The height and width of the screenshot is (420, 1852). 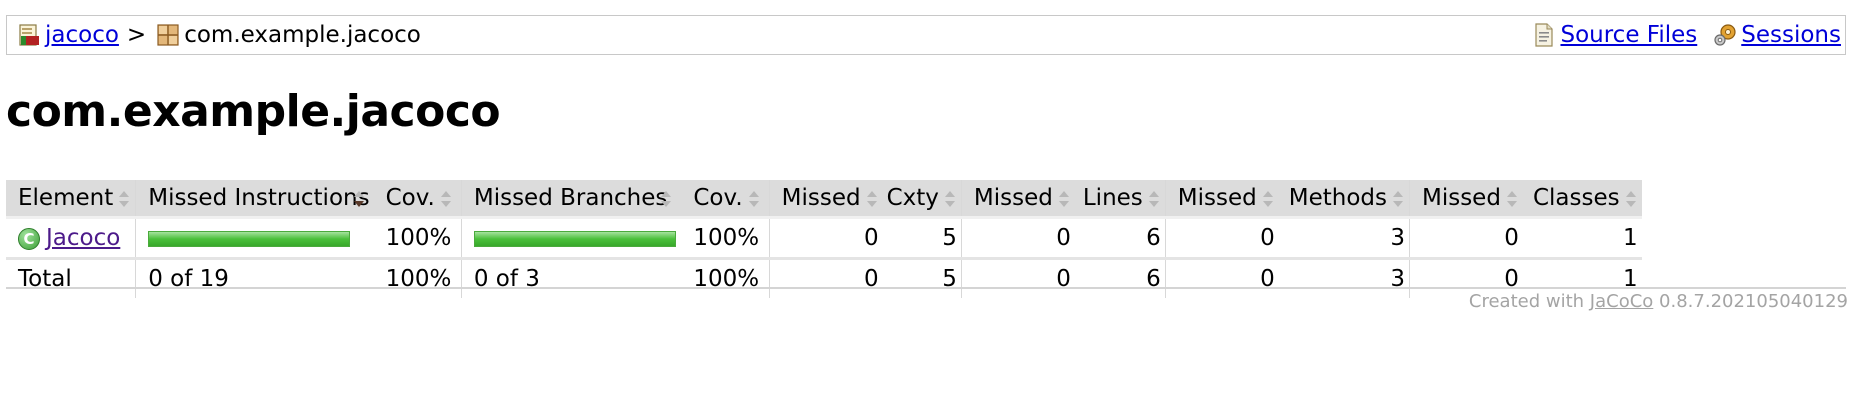 What do you see at coordinates (725, 238) in the screenshot?
I see `branches-coverage-value: 100%` at bounding box center [725, 238].